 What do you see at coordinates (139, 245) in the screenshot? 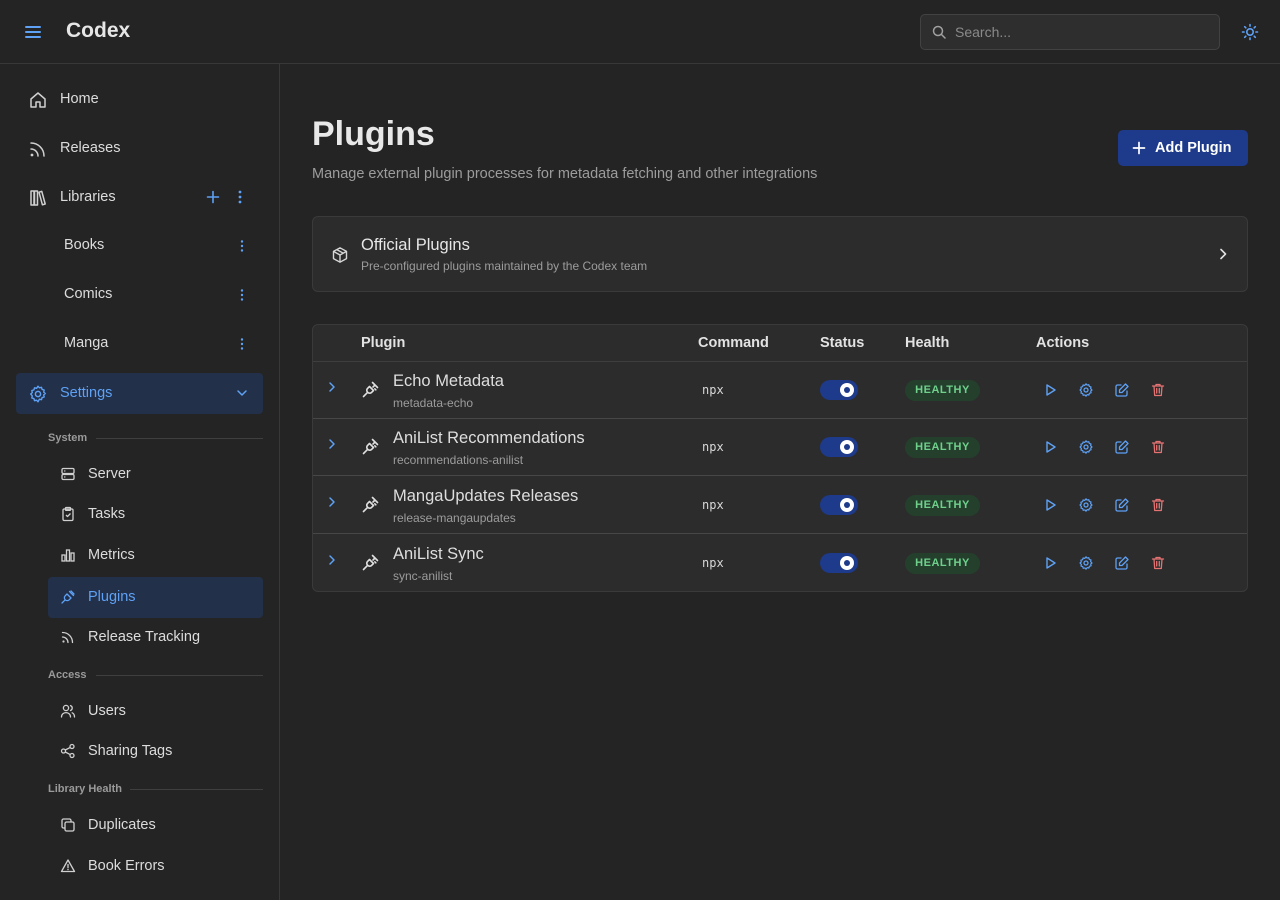
I see `sidebar-library-books: Books` at bounding box center [139, 245].